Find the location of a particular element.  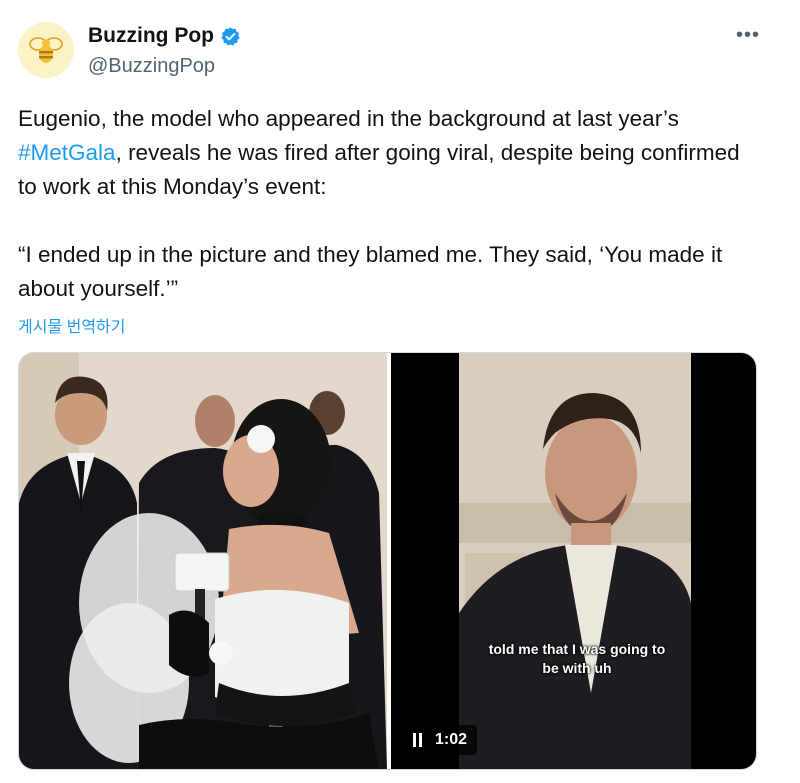

hashtag-link: #MetGala is located at coordinates (67, 152).